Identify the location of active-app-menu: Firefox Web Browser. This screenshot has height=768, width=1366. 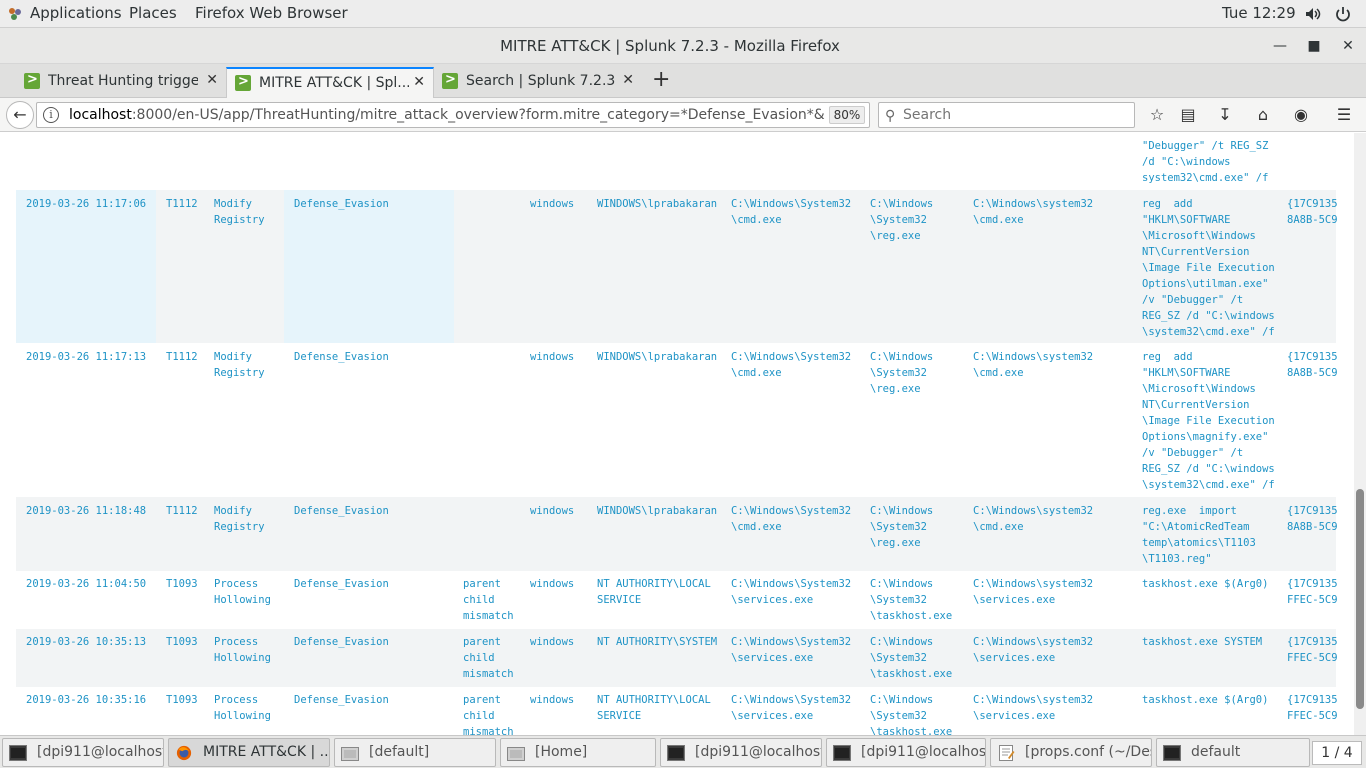
(271, 13).